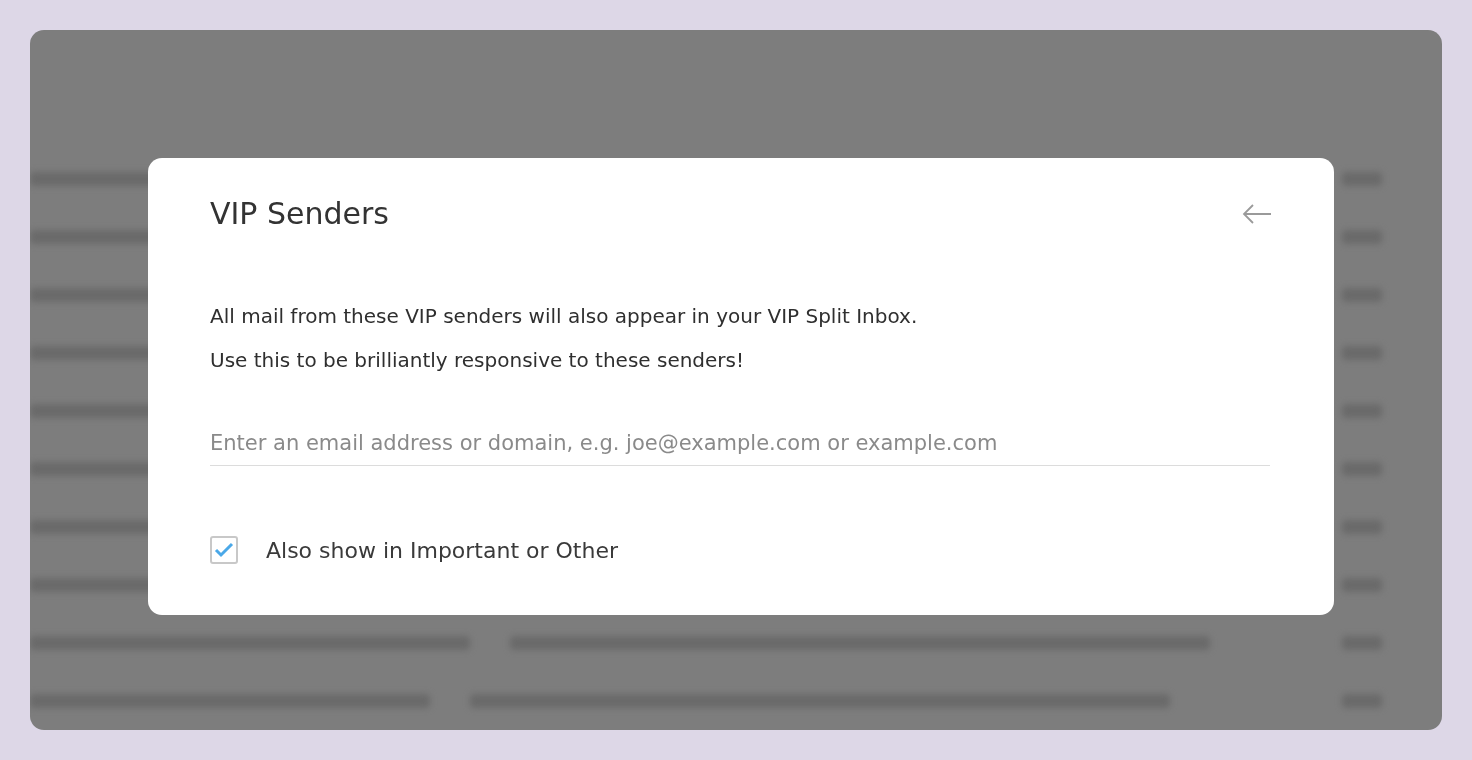 The image size is (1472, 760). What do you see at coordinates (564, 316) in the screenshot?
I see `description-text: All mail from these VIP senders will also appear in your VIP Split Inbox.` at bounding box center [564, 316].